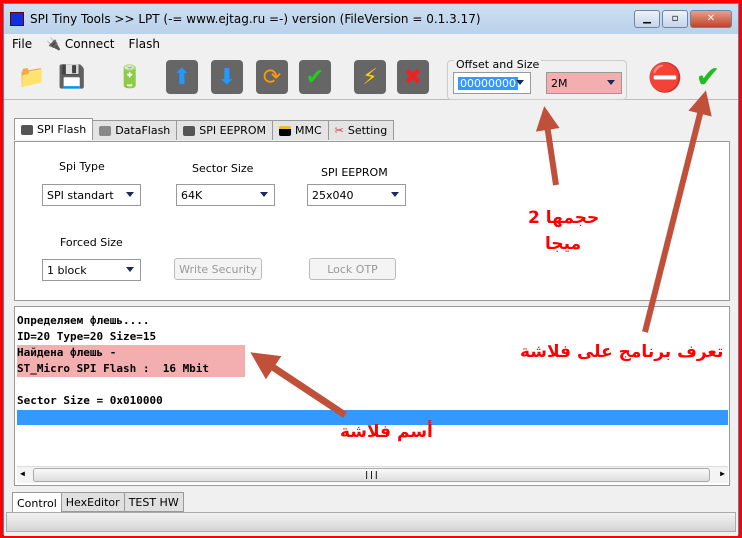  What do you see at coordinates (272, 77) in the screenshot?
I see `verify-cycle-icon: ⟳` at bounding box center [272, 77].